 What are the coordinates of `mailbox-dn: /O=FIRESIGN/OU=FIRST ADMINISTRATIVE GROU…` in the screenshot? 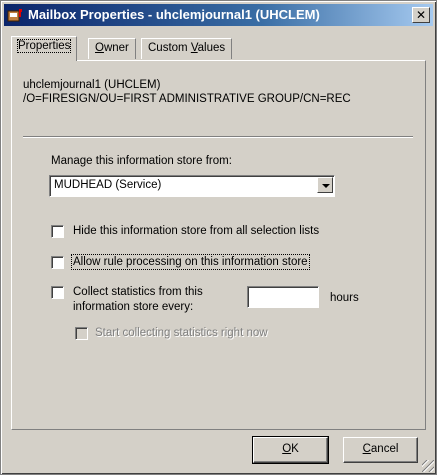 It's located at (187, 99).